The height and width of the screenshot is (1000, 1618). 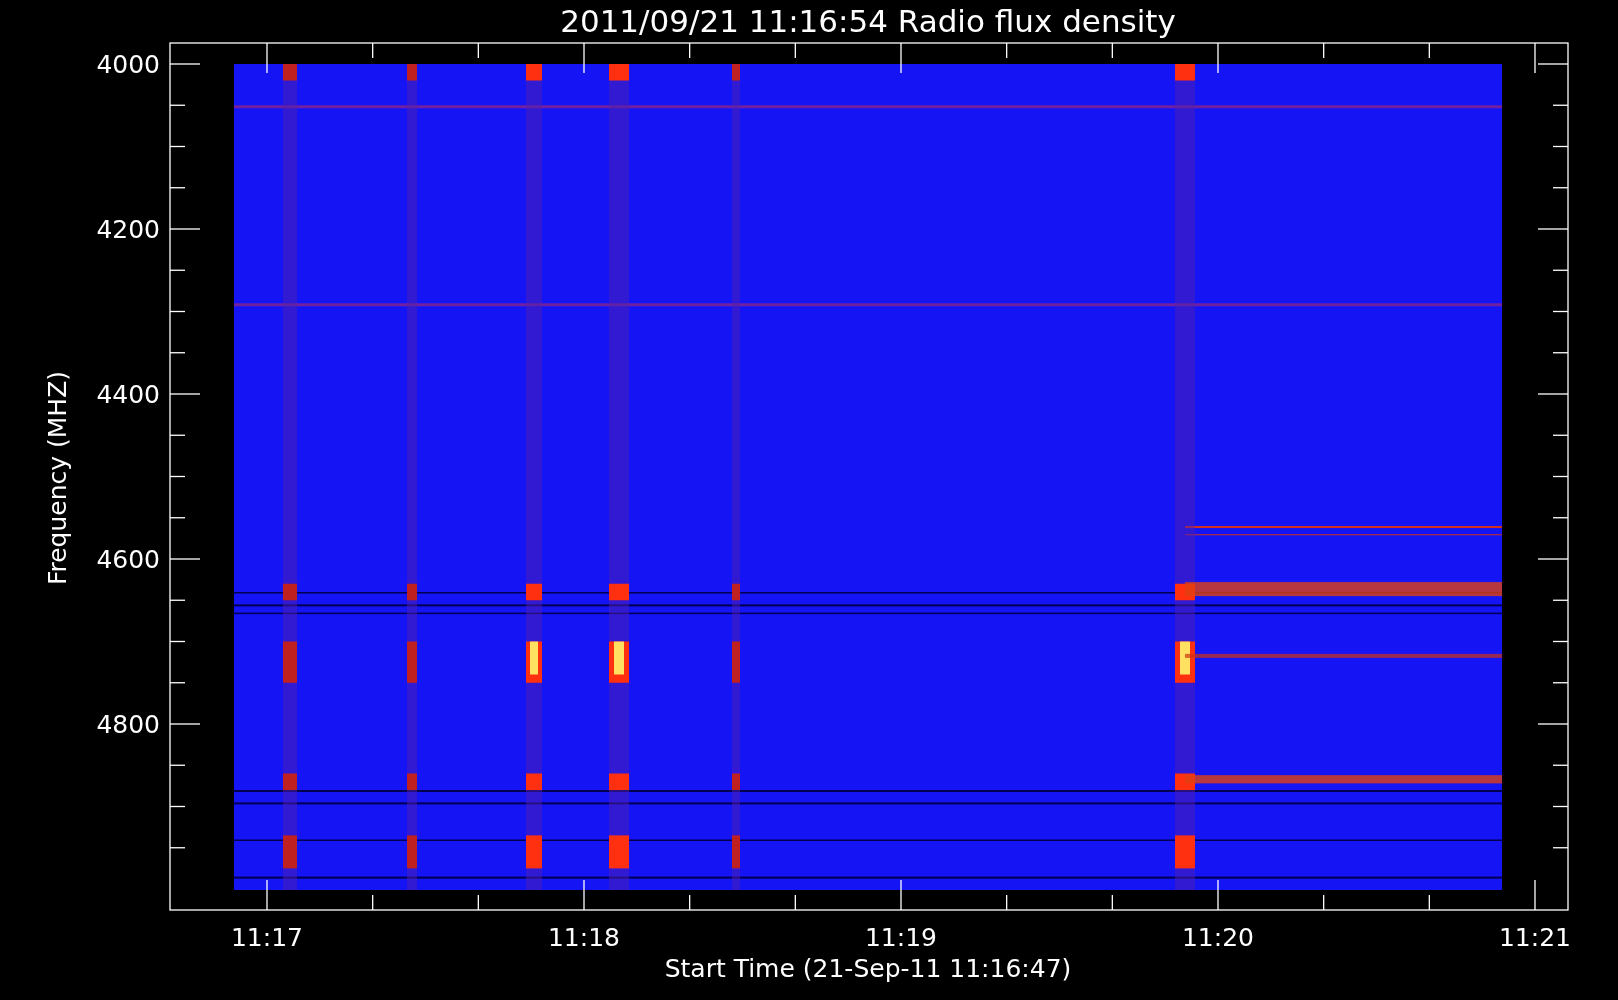 What do you see at coordinates (1218, 937) in the screenshot?
I see `tick-label: 11:20` at bounding box center [1218, 937].